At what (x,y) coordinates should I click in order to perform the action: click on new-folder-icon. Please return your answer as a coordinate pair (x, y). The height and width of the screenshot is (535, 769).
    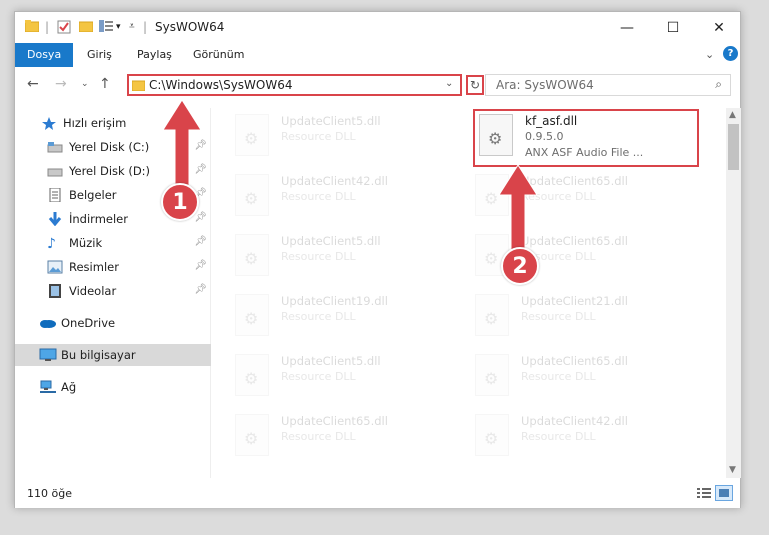
    Looking at the image, I should click on (86, 27).